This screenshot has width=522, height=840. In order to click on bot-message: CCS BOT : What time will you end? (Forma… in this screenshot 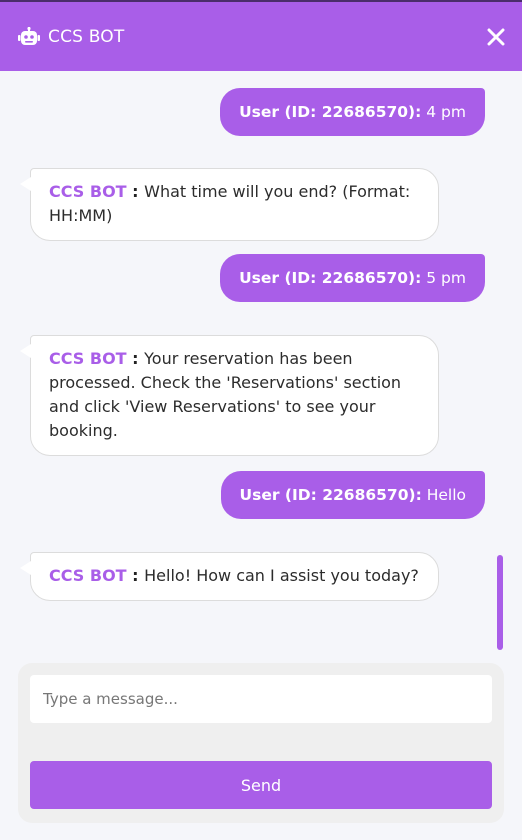, I will do `click(229, 204)`.